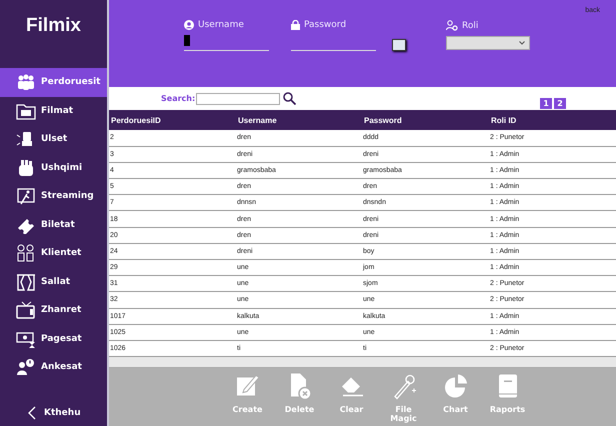 Image resolution: width=616 pixels, height=426 pixels. Describe the element at coordinates (53, 338) in the screenshot. I see `sidebar-item: Pagesat` at that location.